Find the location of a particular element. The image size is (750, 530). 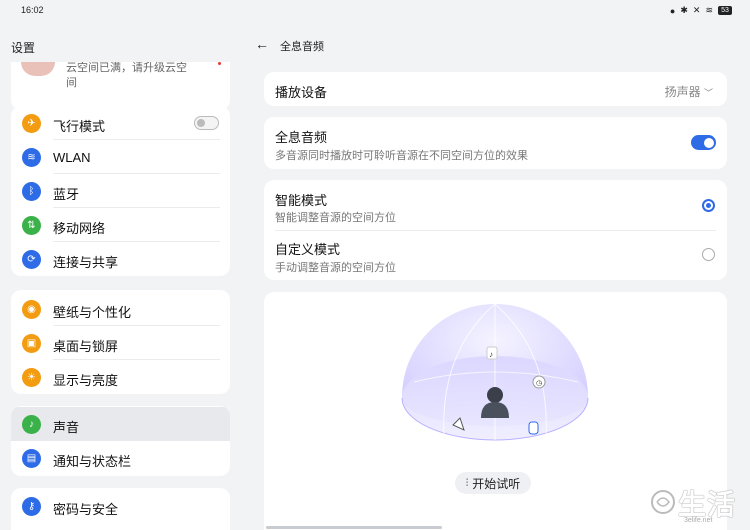

holo-audio-toggle is located at coordinates (703, 142).